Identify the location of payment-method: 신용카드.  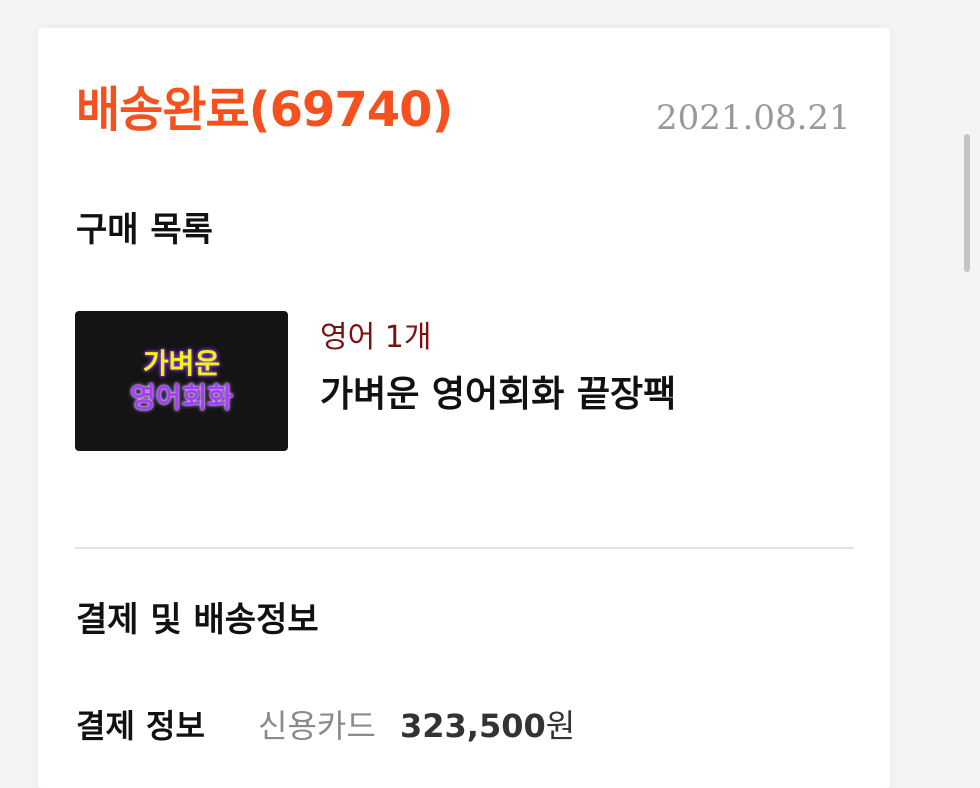
(317, 726).